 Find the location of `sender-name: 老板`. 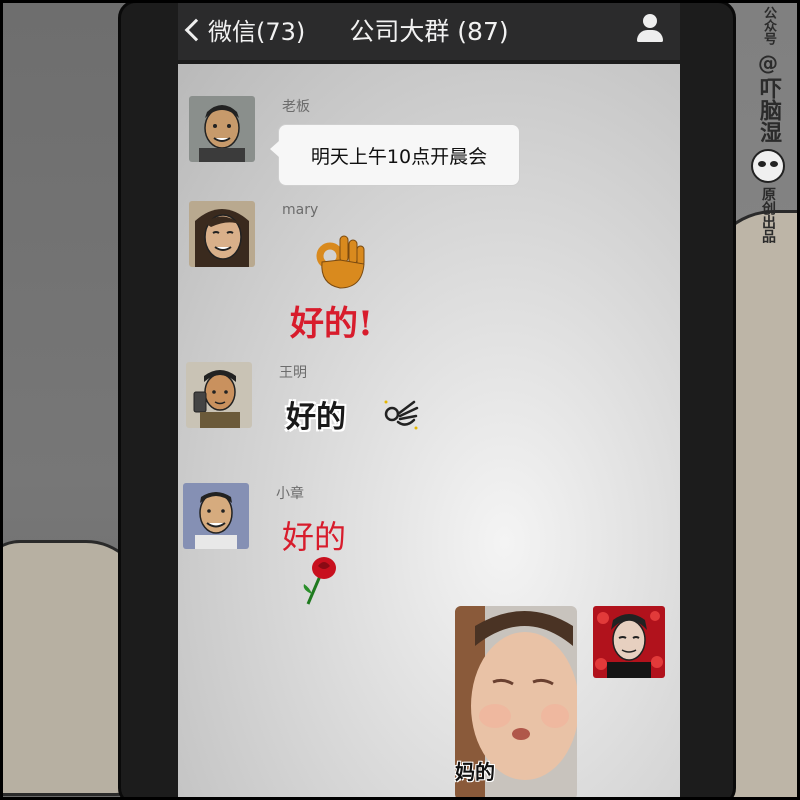

sender-name: 老板 is located at coordinates (296, 107).